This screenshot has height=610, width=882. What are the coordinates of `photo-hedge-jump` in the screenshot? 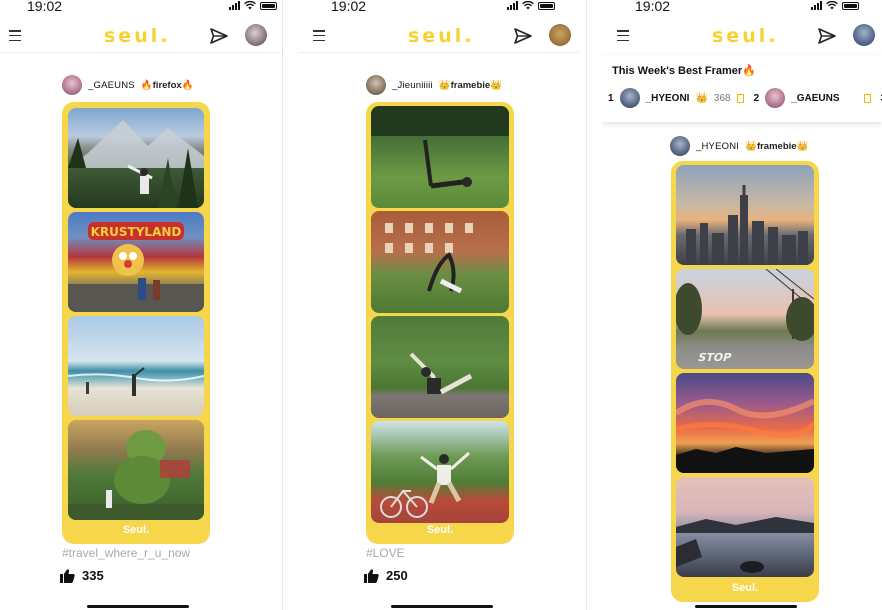 It's located at (440, 367).